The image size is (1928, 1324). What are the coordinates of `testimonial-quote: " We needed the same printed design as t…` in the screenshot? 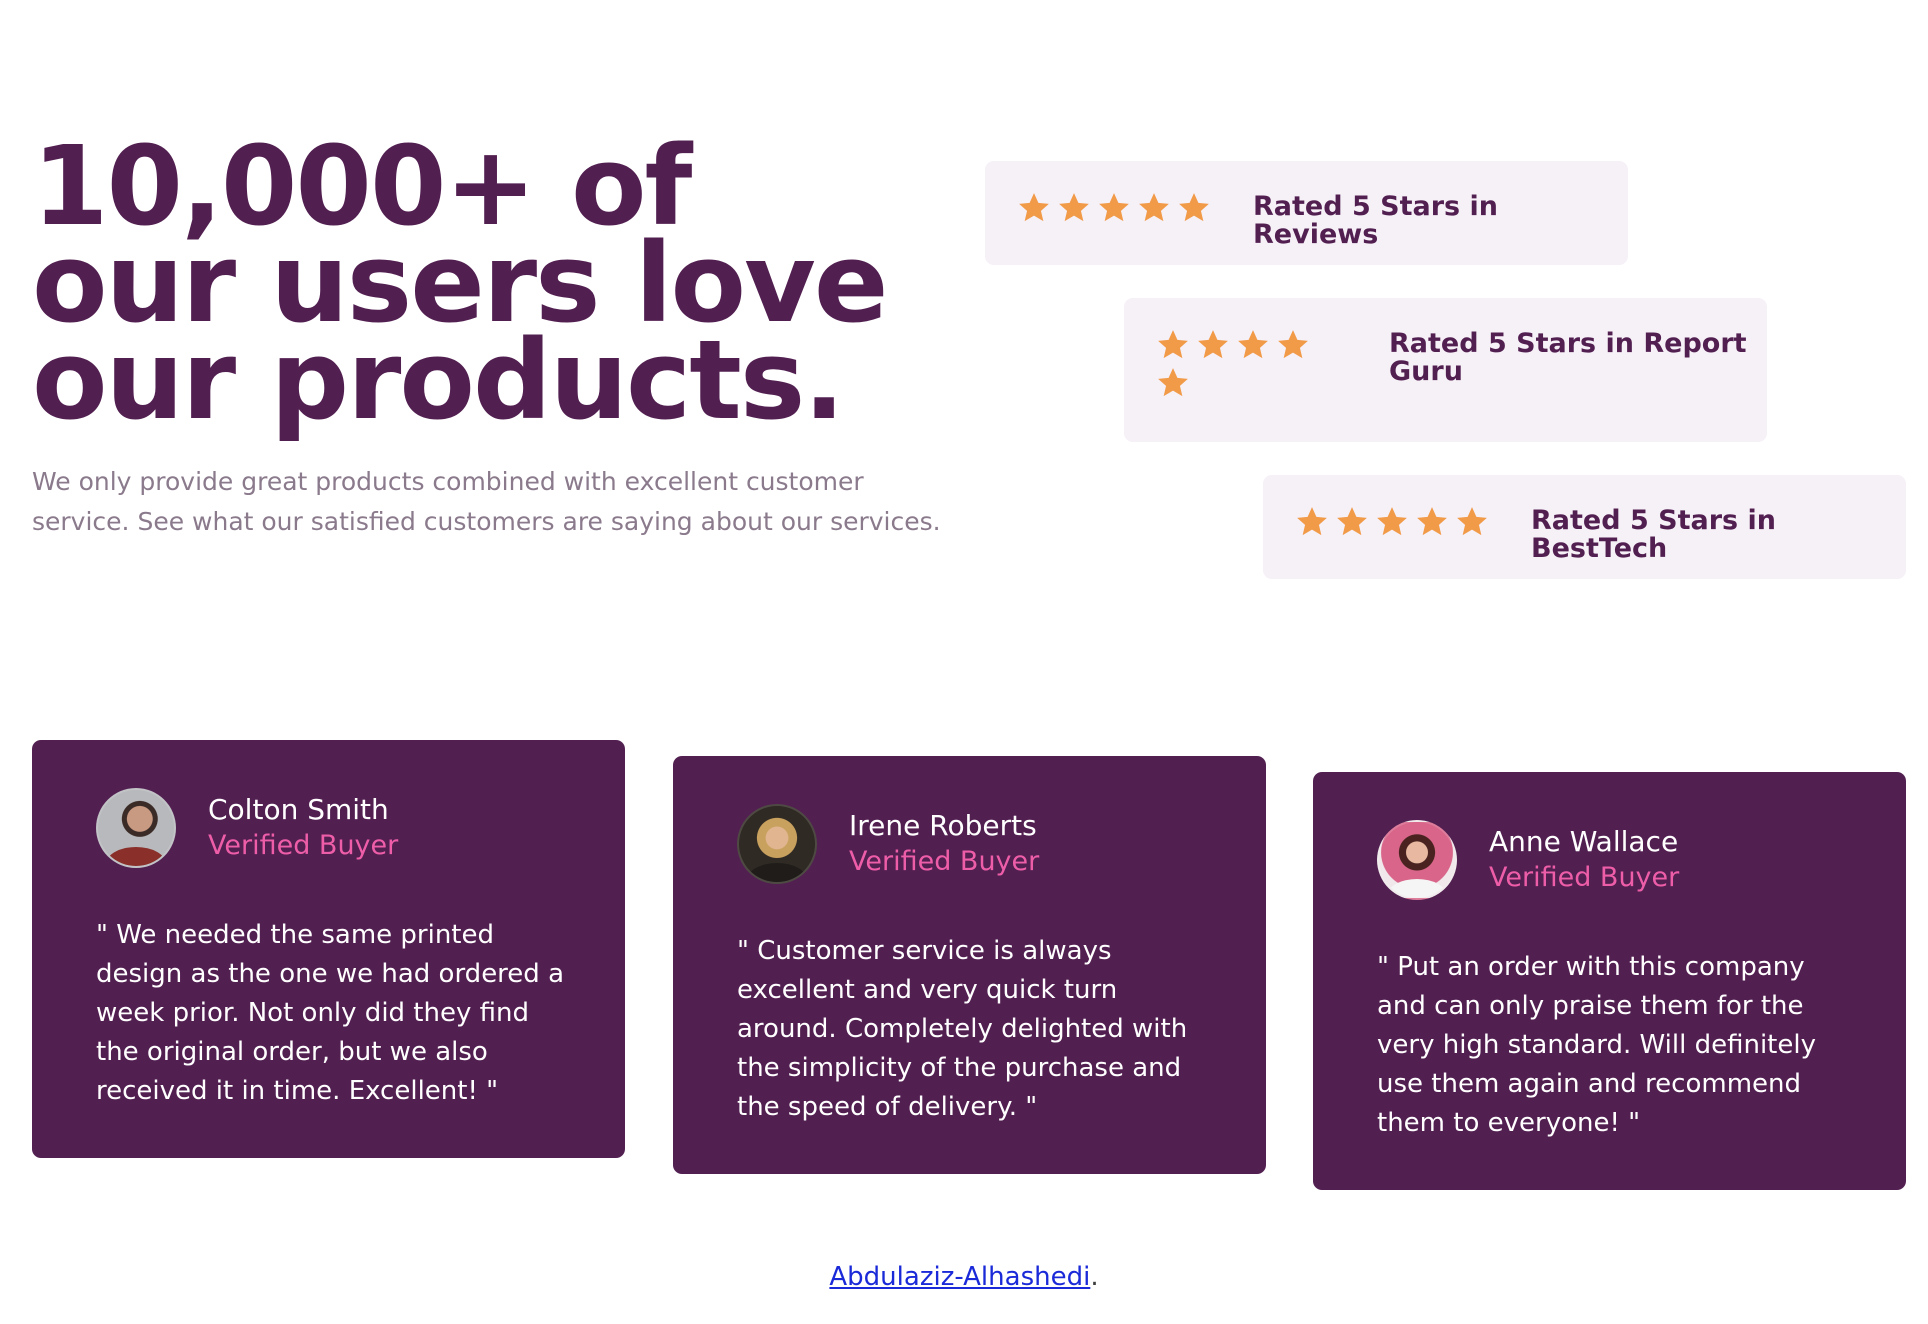 It's located at (330, 1013).